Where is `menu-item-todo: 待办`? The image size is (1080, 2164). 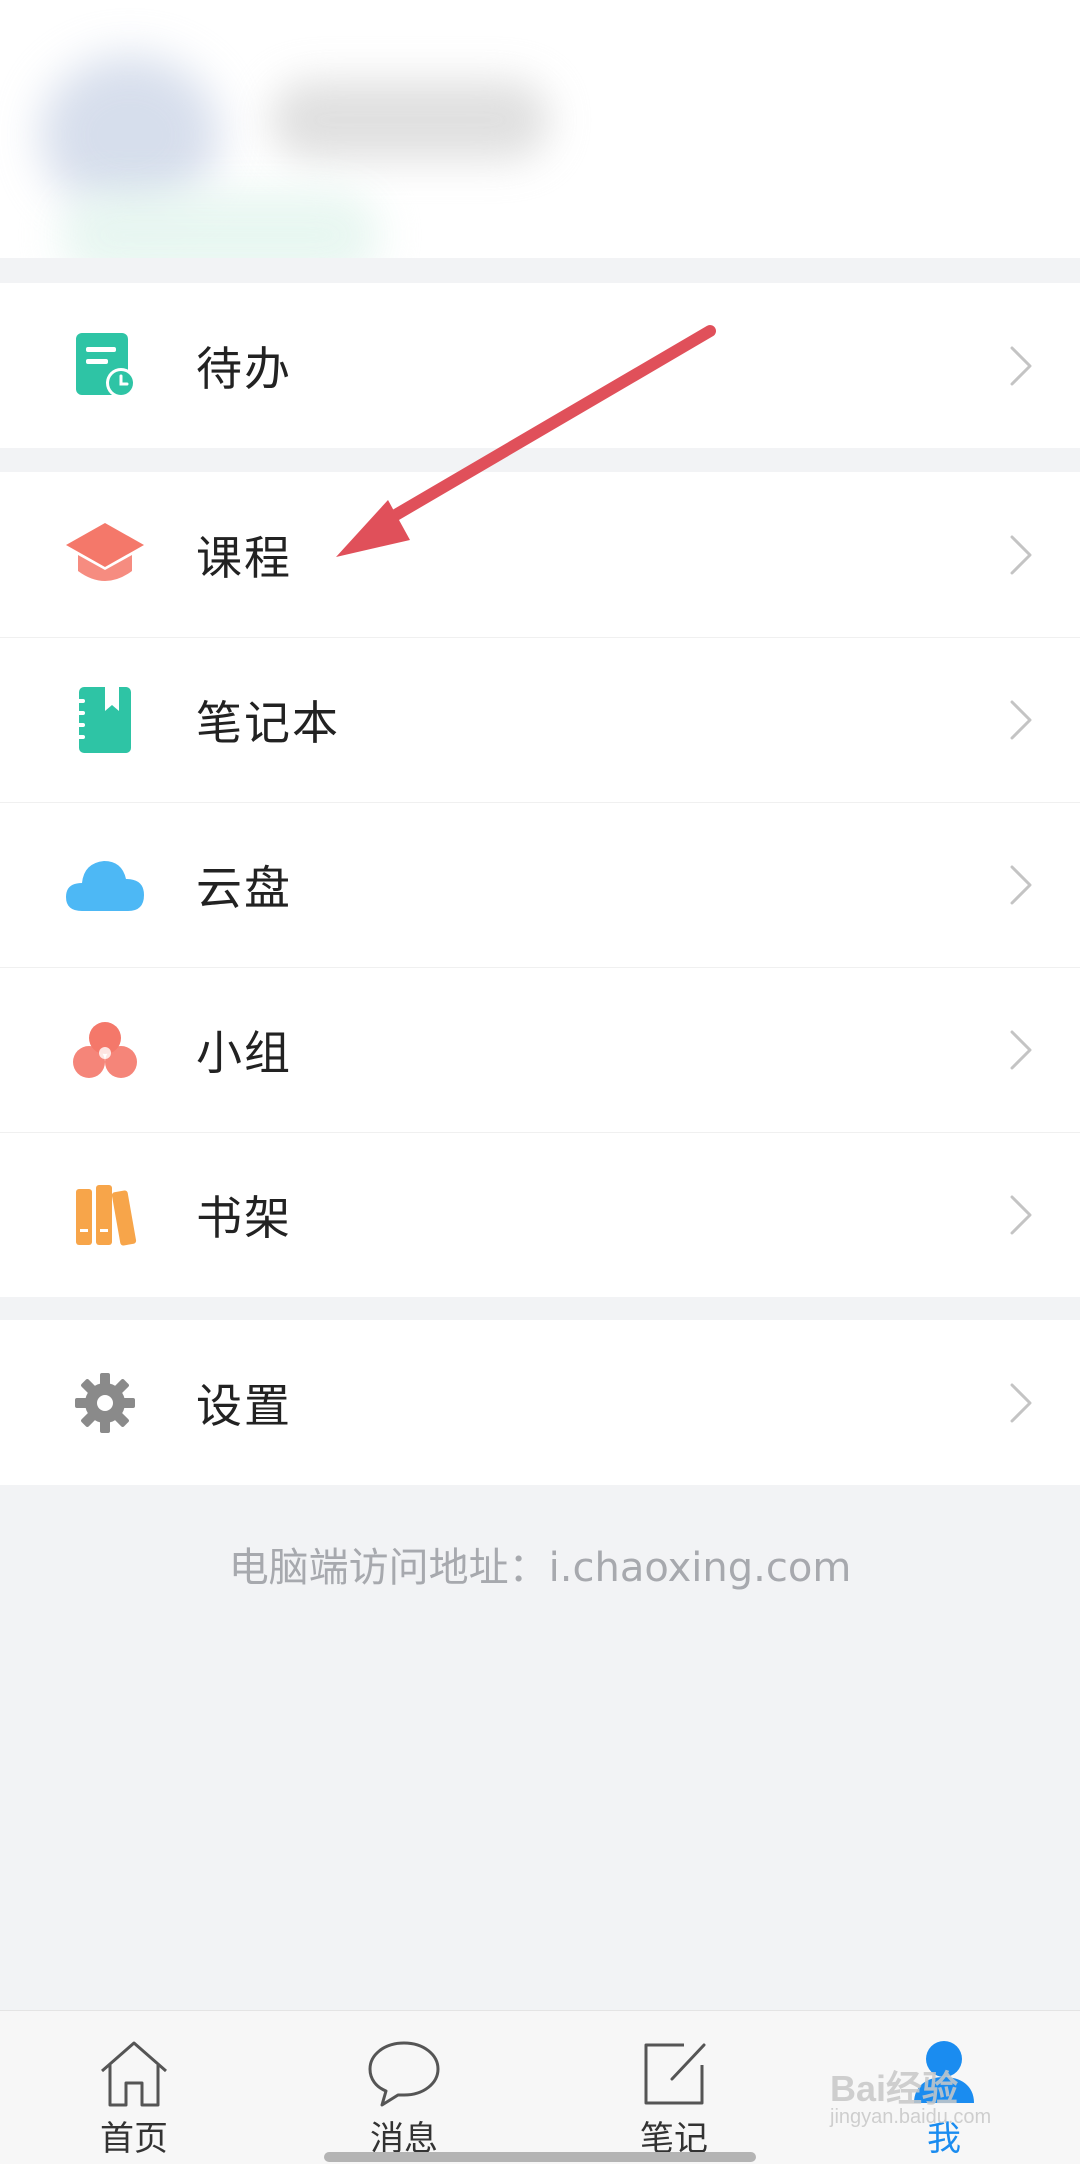
menu-item-todo: 待办 is located at coordinates (540, 365).